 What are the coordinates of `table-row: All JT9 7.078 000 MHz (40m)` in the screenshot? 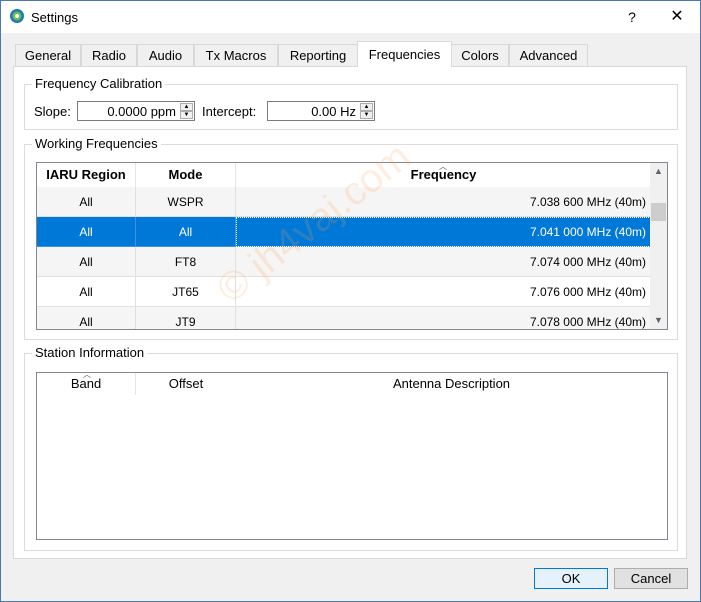 It's located at (344, 318).